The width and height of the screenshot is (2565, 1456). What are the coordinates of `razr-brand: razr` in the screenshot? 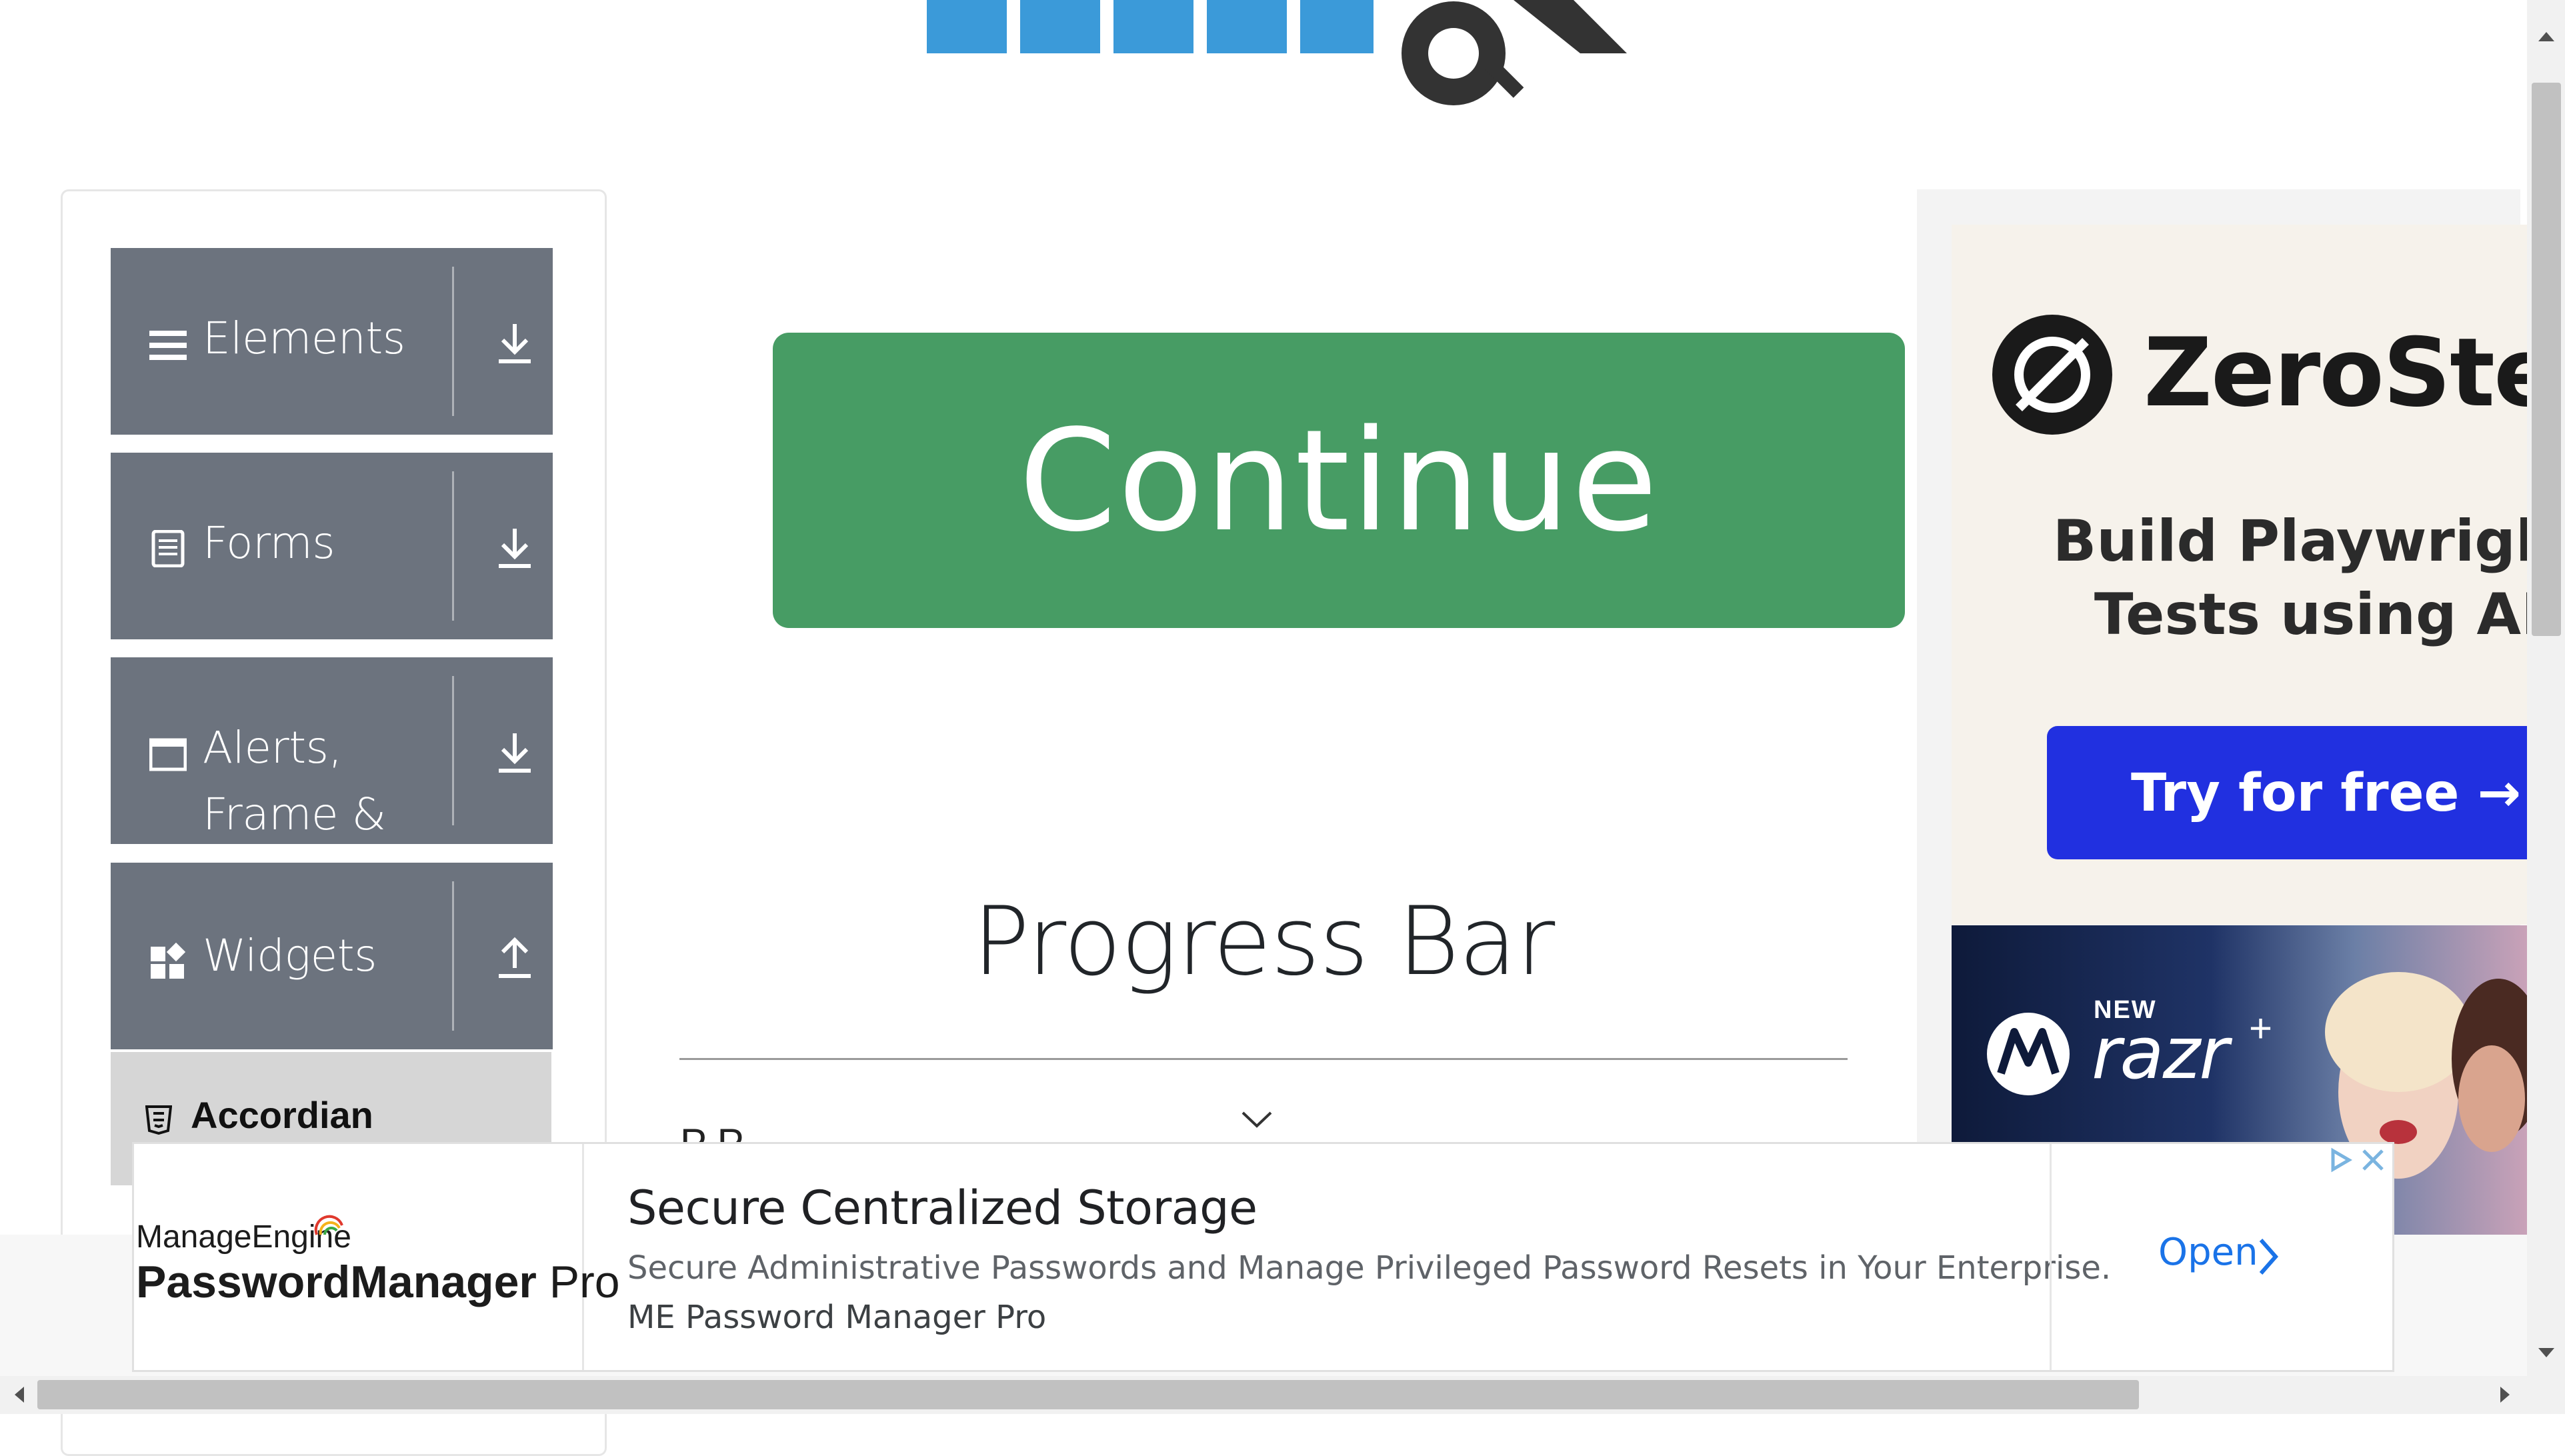 It's located at (2160, 1053).